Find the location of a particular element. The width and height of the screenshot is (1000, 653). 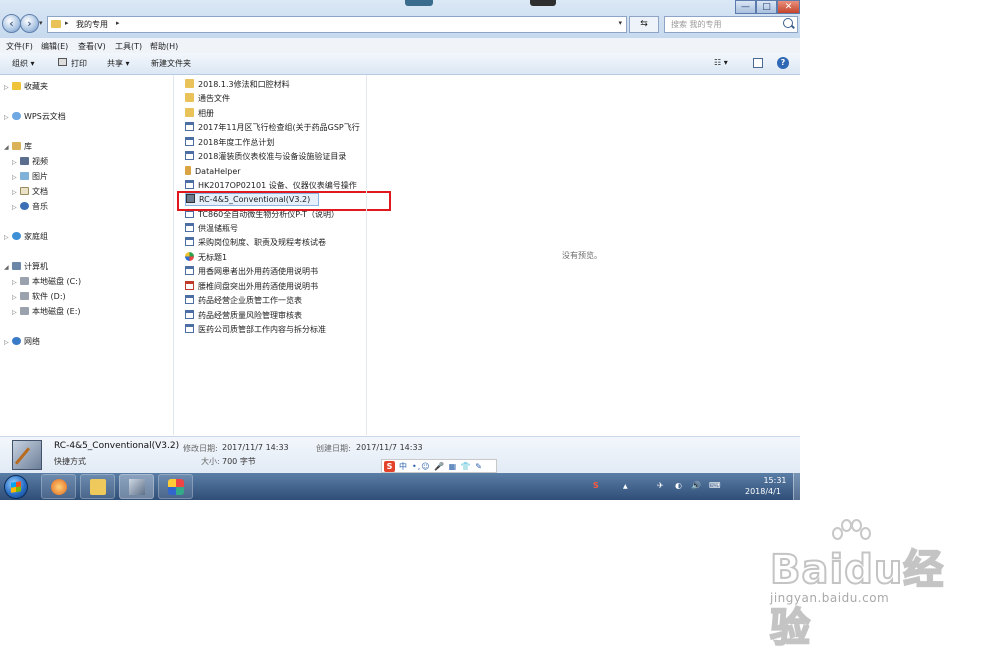

taskbar-app-rc-tool is located at coordinates (136, 486).